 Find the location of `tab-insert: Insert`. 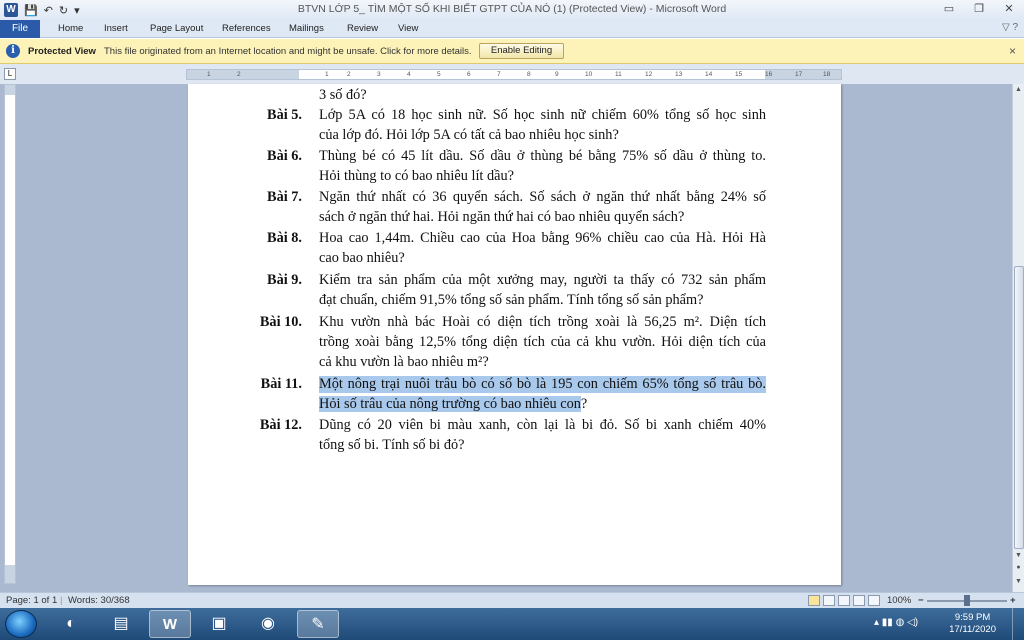

tab-insert: Insert is located at coordinates (116, 30).